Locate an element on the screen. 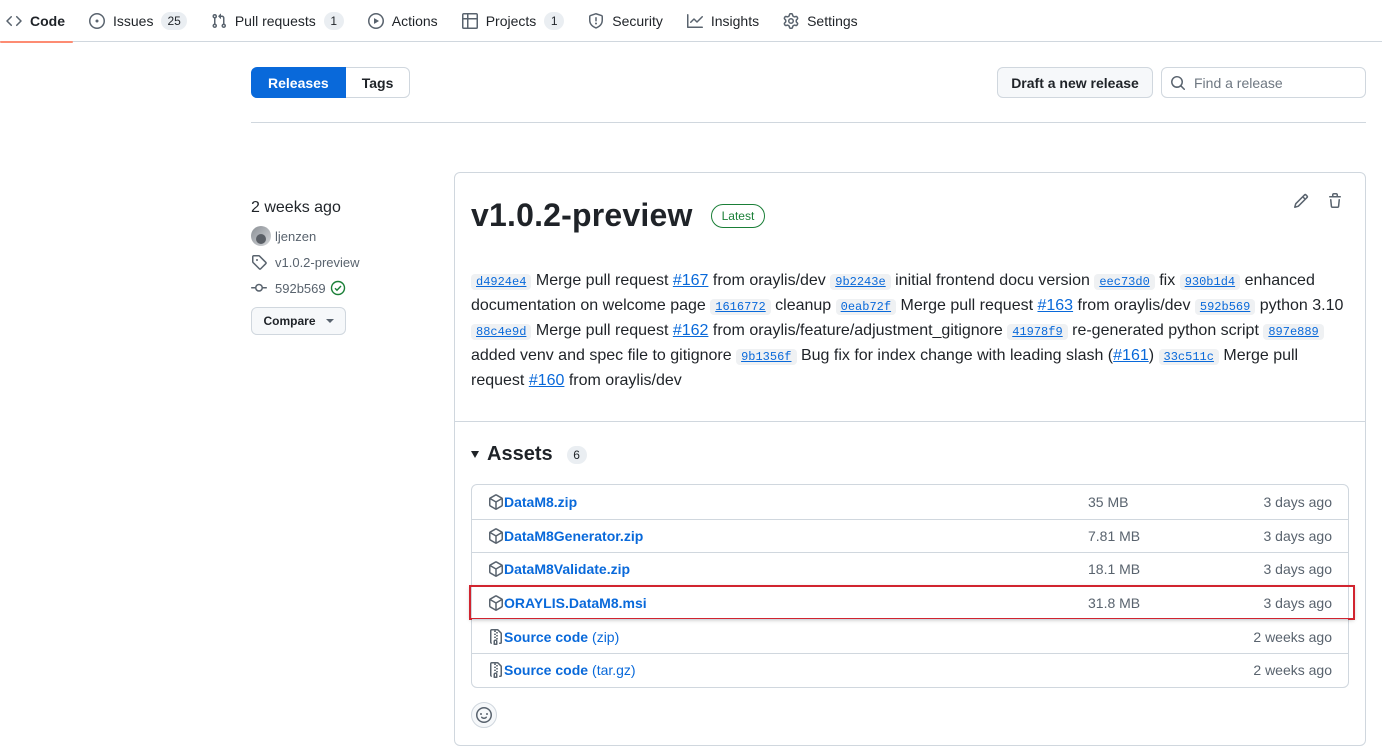 This screenshot has width=1382, height=755. avatar is located at coordinates (261, 236).